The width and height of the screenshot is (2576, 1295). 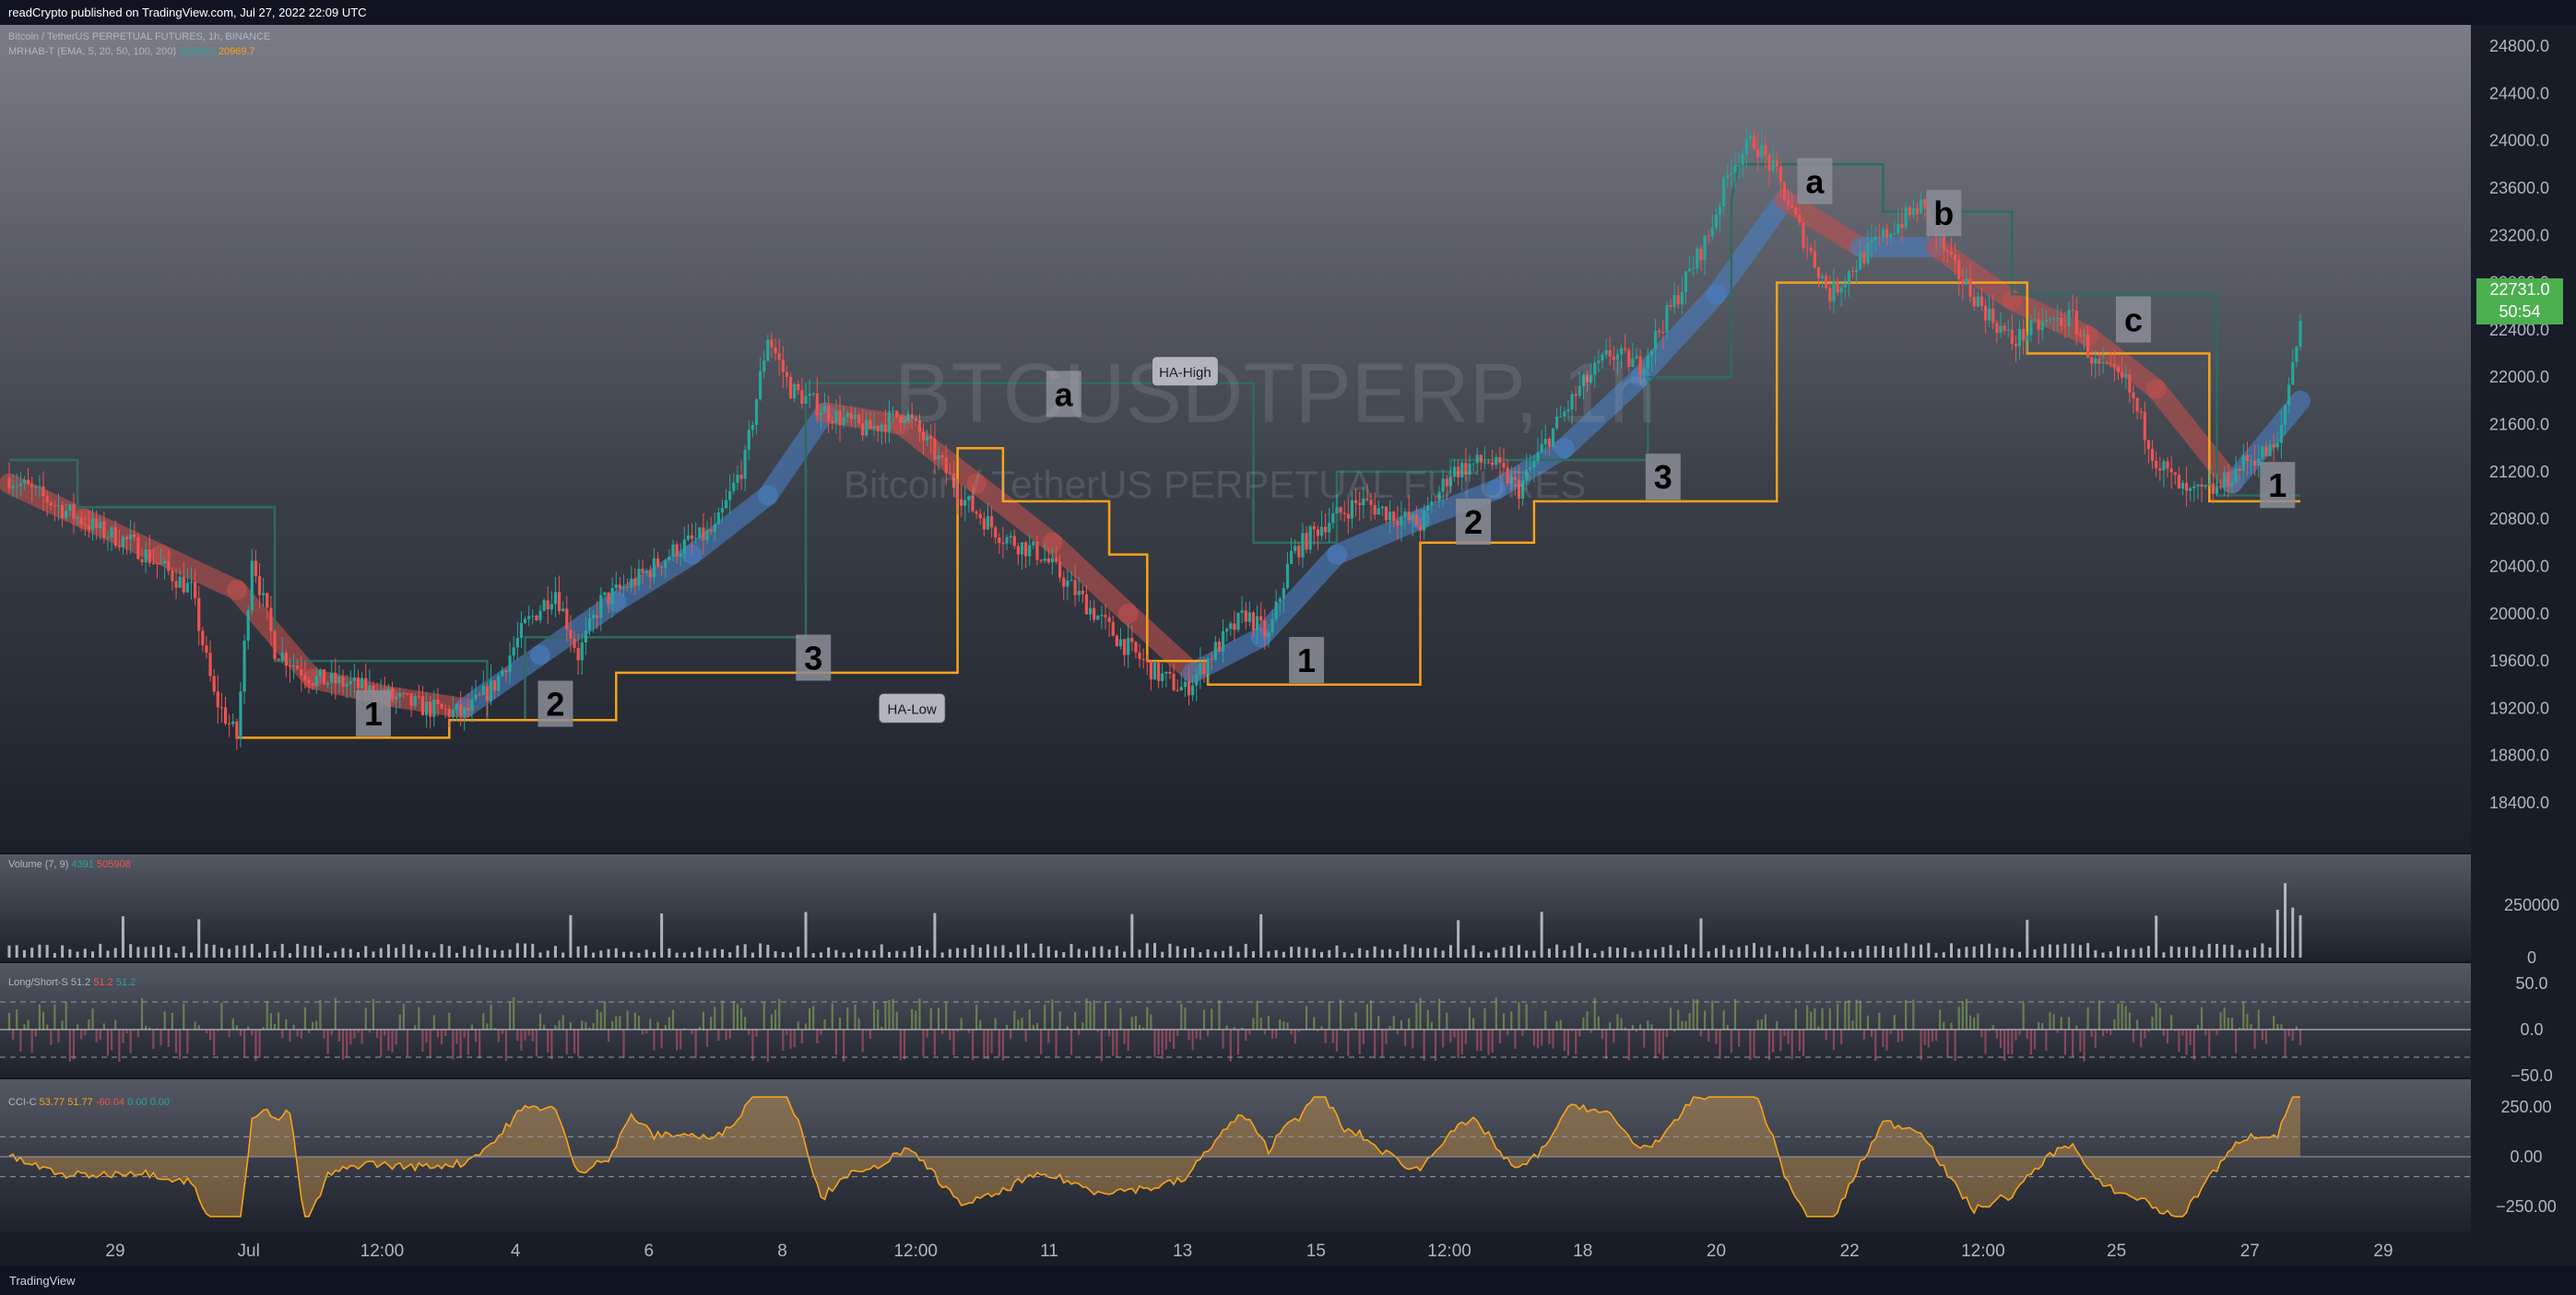 What do you see at coordinates (38, 865) in the screenshot?
I see `volume-legend-text: Volume (7, 9)` at bounding box center [38, 865].